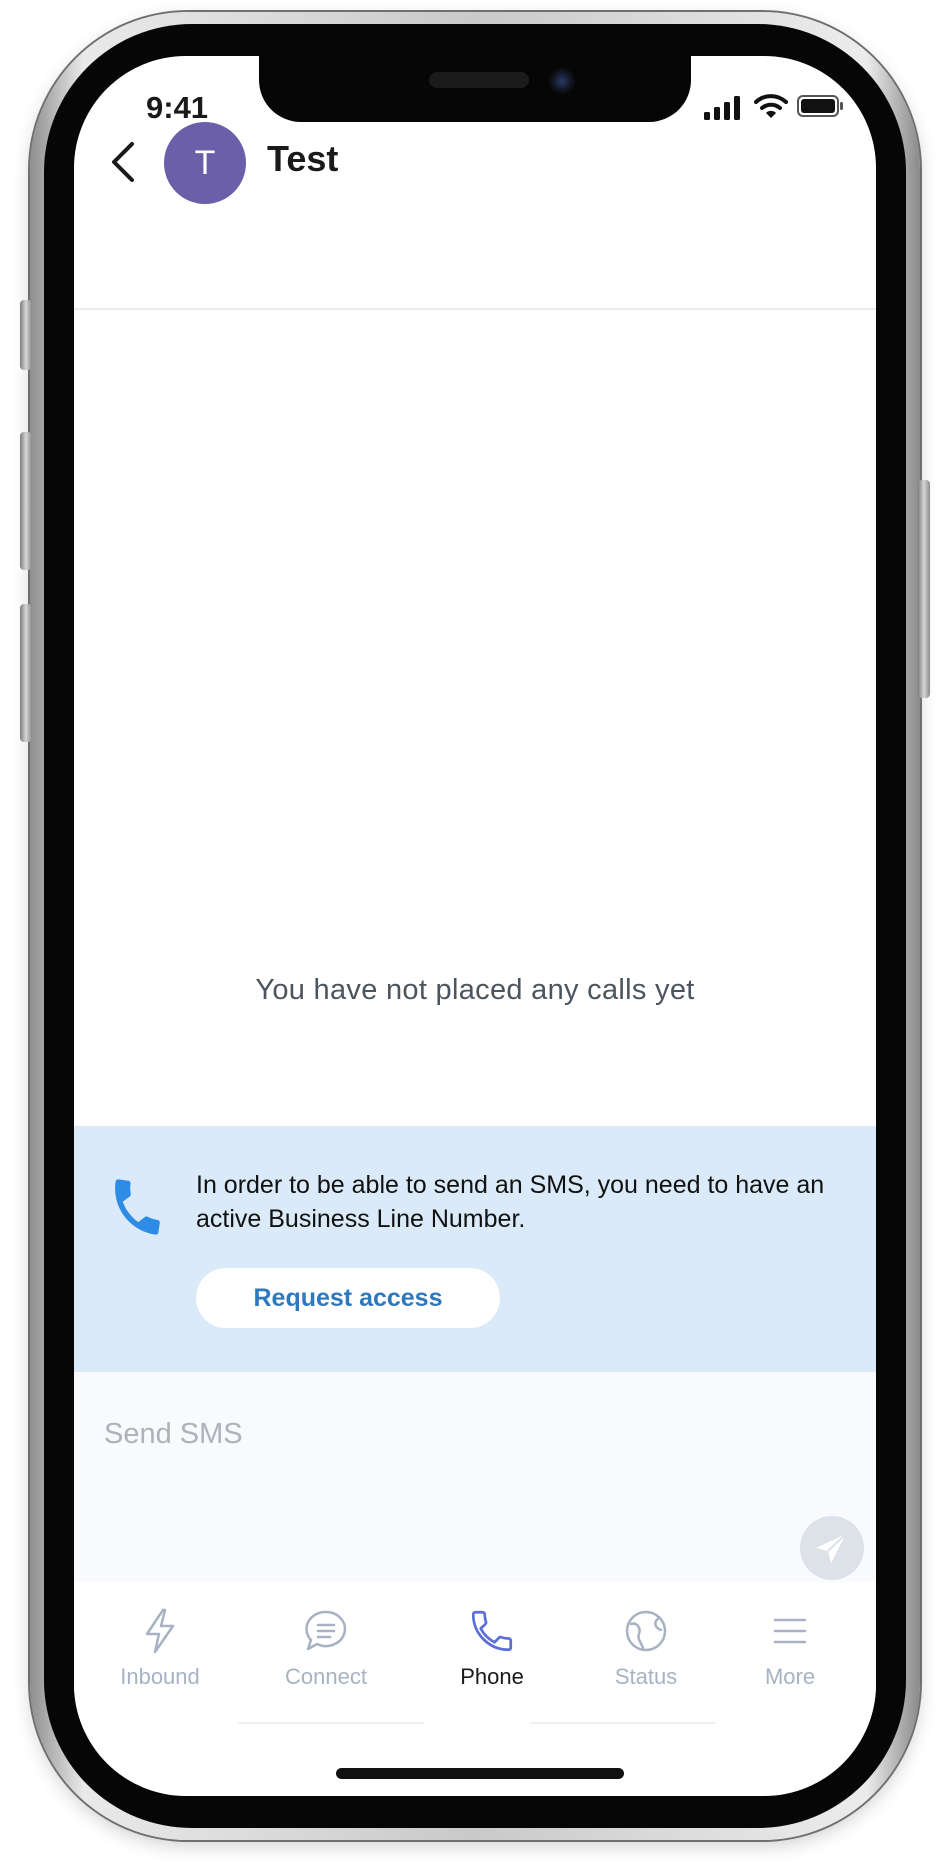  Describe the element at coordinates (177, 107) in the screenshot. I see `status-time: 9:41` at that location.